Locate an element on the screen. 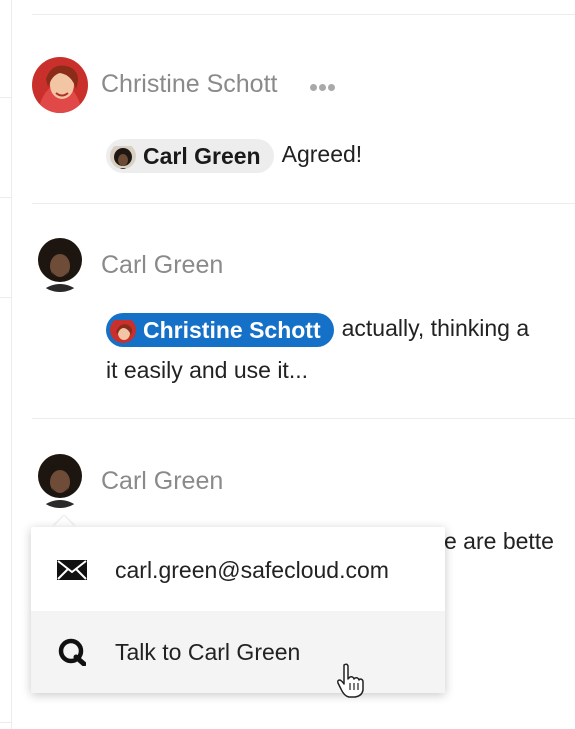 This screenshot has width=575, height=729. author-name: Christine Schott is located at coordinates (189, 84).